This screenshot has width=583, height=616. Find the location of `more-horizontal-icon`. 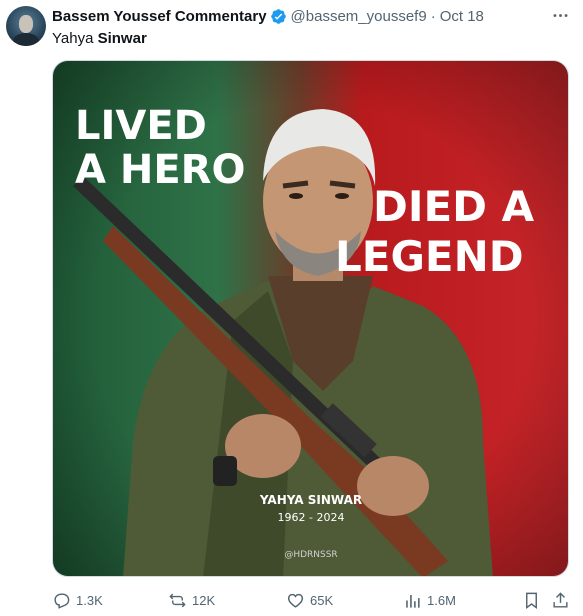

more-horizontal-icon is located at coordinates (560, 15).